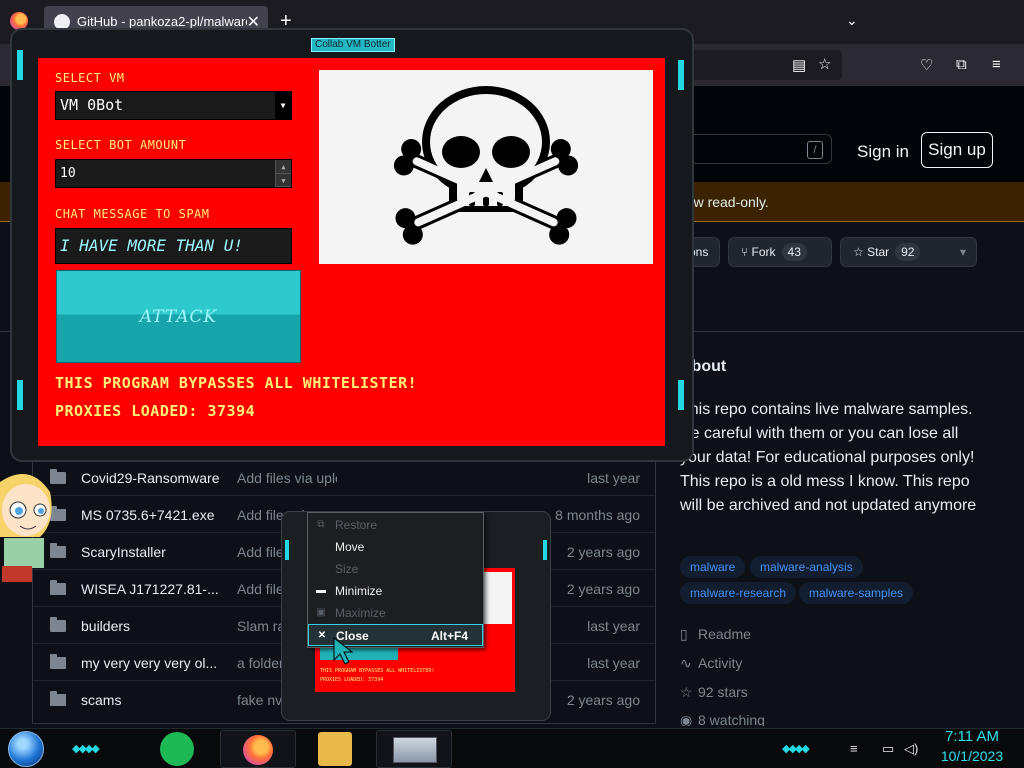  What do you see at coordinates (26, 528) in the screenshot?
I see `cartoon-character-image` at bounding box center [26, 528].